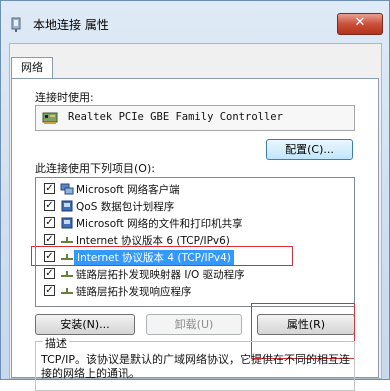 The height and width of the screenshot is (391, 390). Describe the element at coordinates (128, 190) in the screenshot. I see `item-label: Microsoft 网络客户端` at that location.